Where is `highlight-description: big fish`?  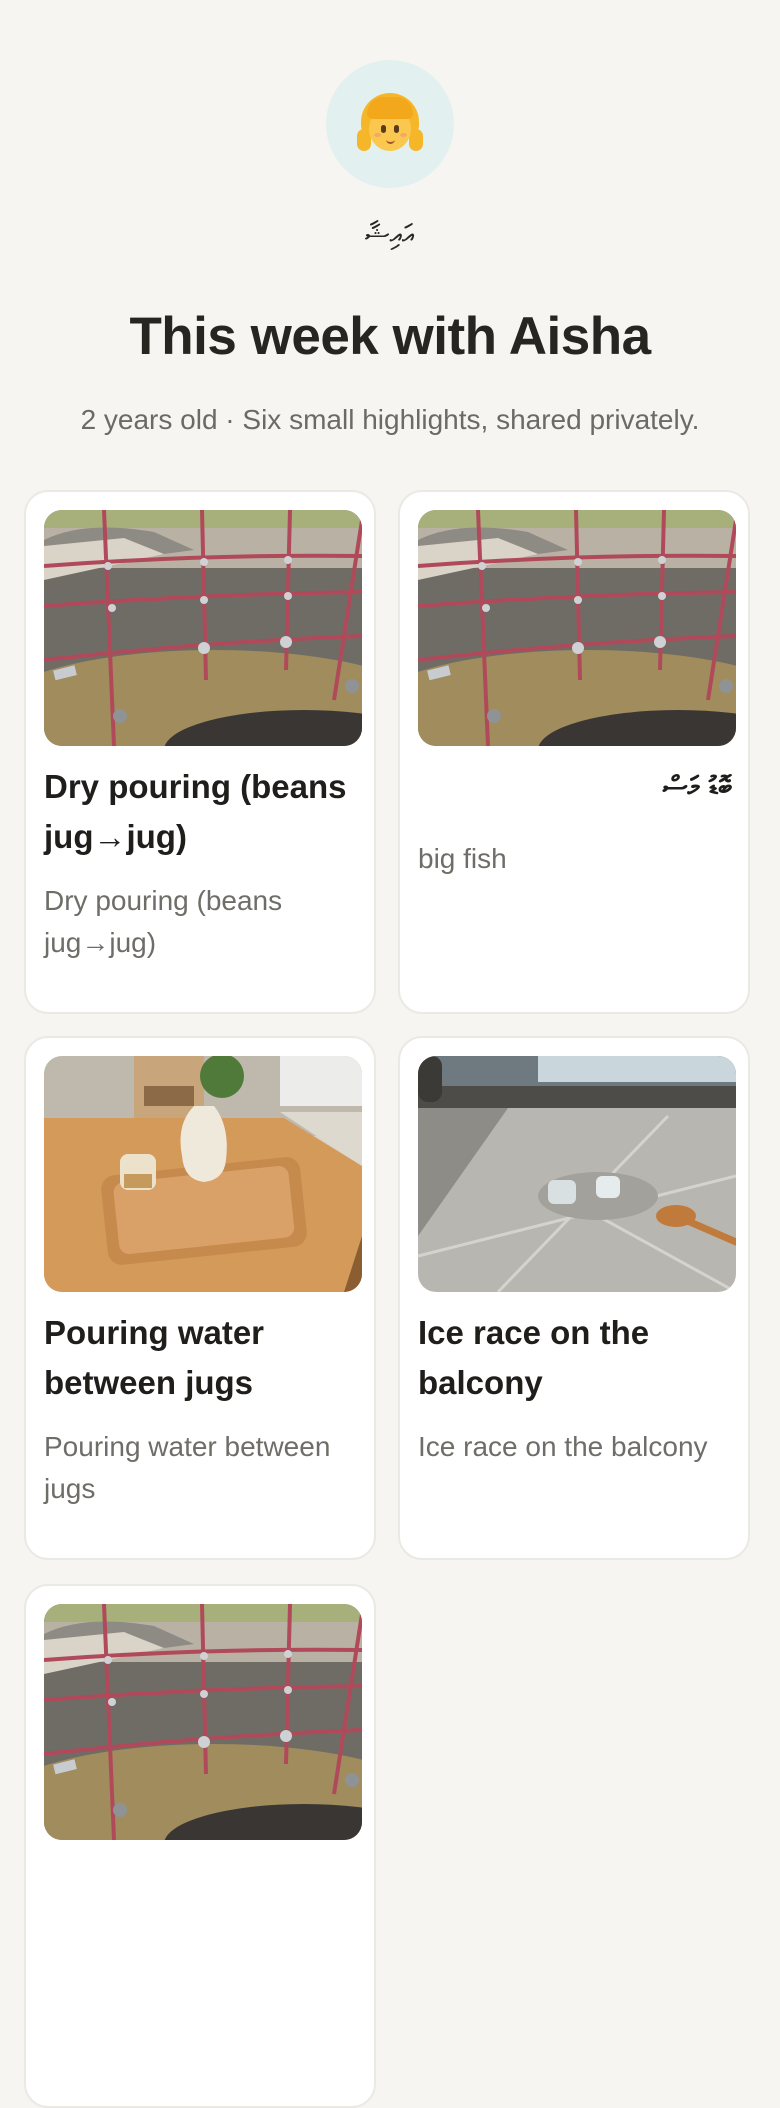
highlight-description: big fish is located at coordinates (462, 858).